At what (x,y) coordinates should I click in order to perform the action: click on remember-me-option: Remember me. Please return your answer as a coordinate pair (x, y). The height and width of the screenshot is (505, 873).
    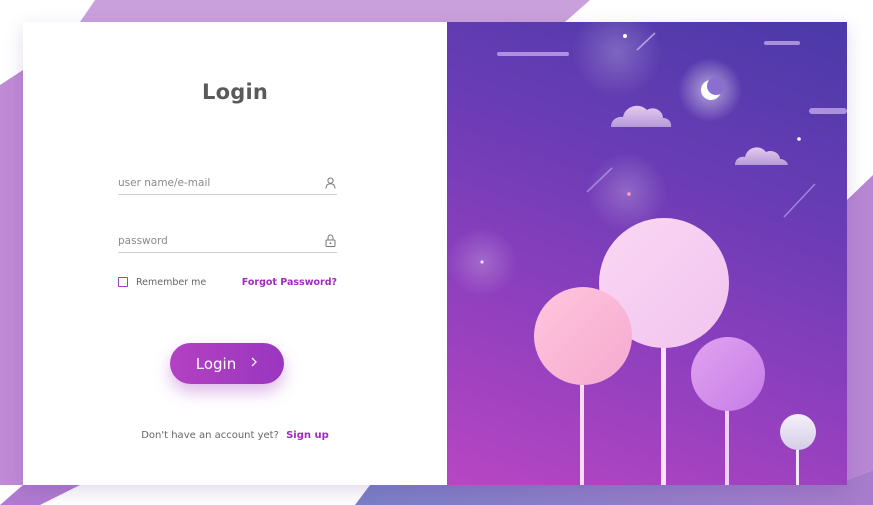
    Looking at the image, I should click on (162, 282).